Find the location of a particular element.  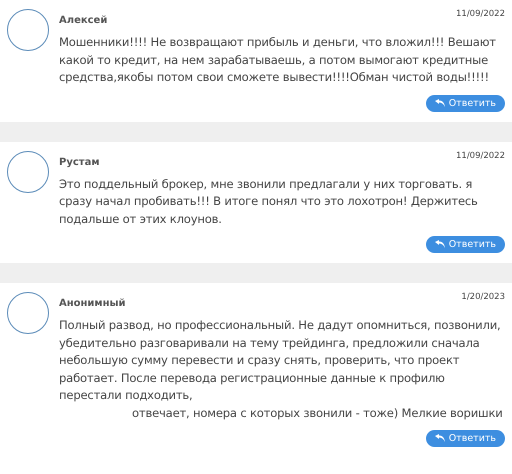

author-name: Алексей is located at coordinates (83, 20).